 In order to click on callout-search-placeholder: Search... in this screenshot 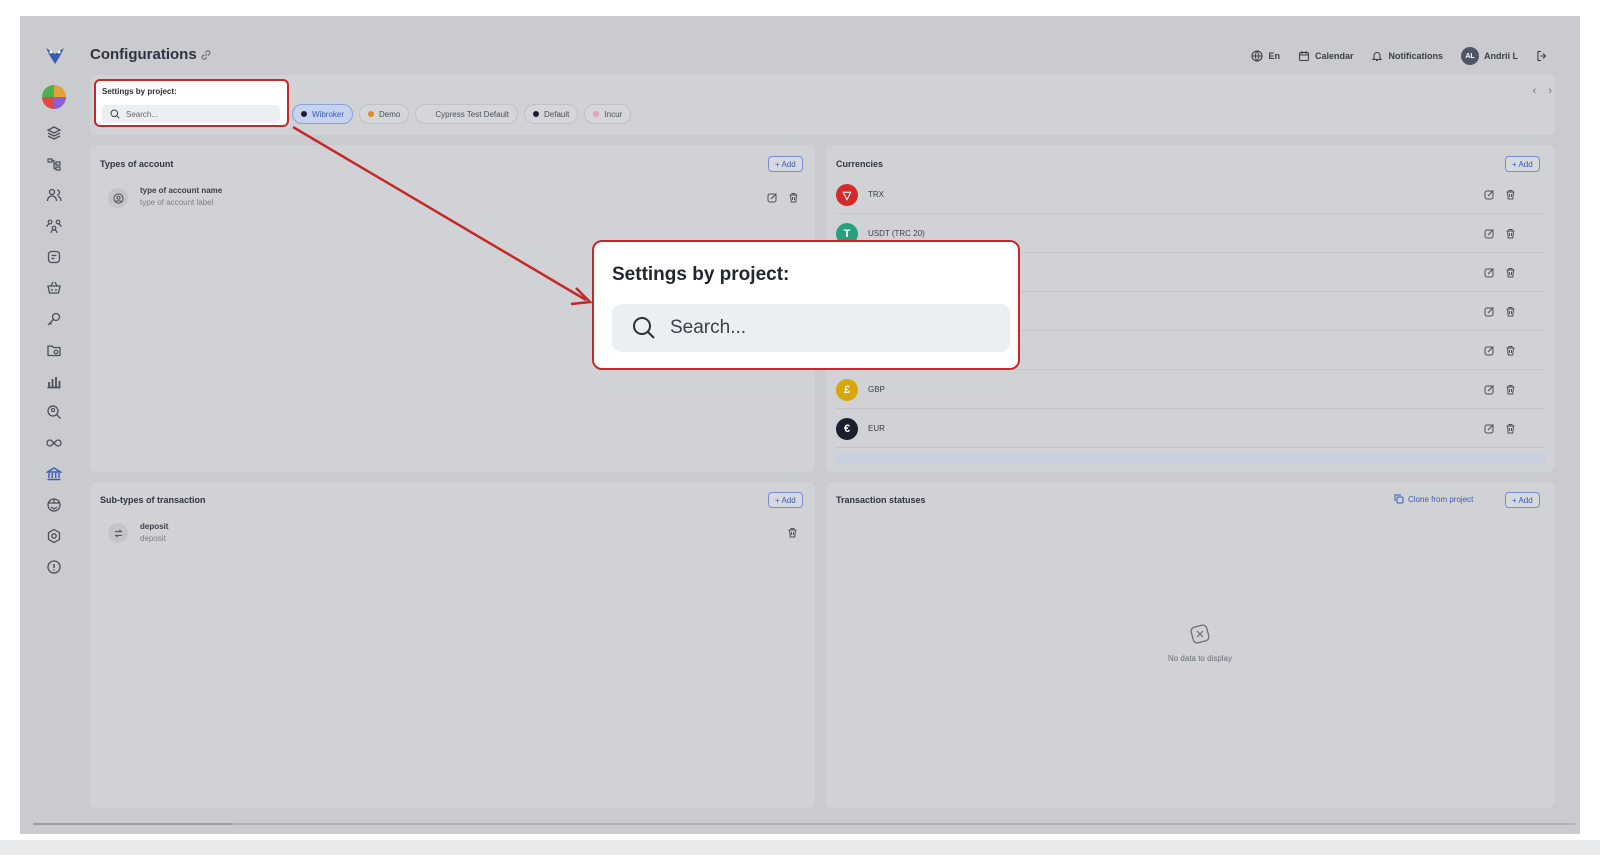, I will do `click(708, 327)`.